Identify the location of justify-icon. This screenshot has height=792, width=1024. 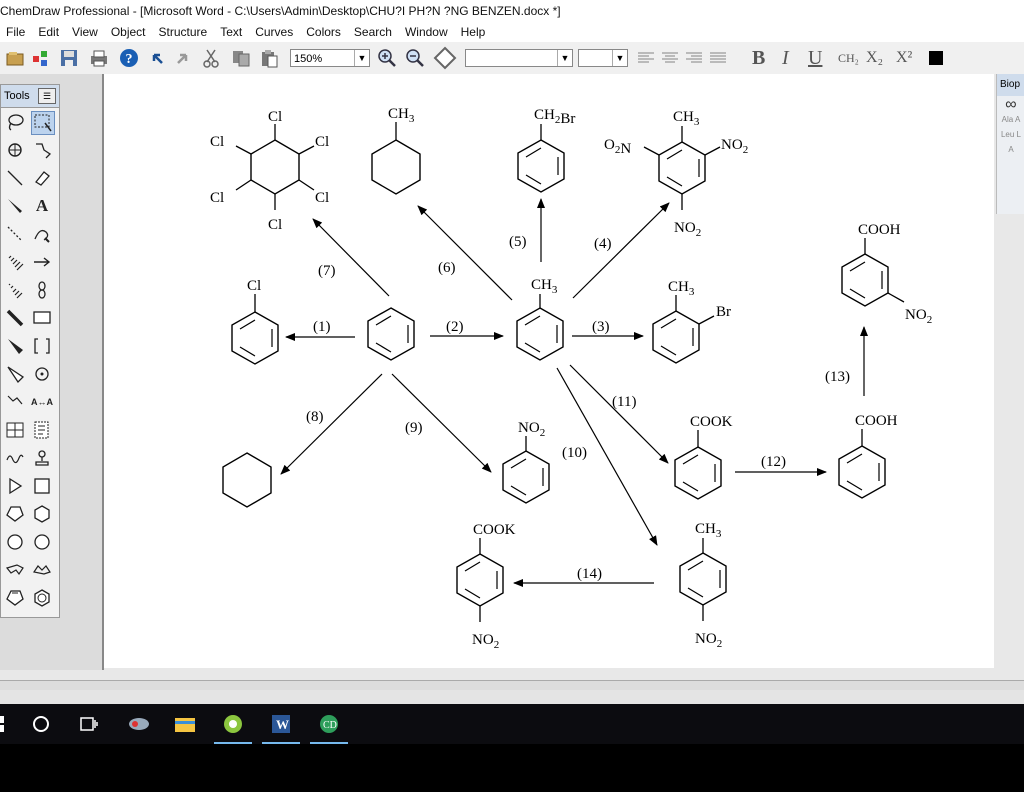
(718, 58).